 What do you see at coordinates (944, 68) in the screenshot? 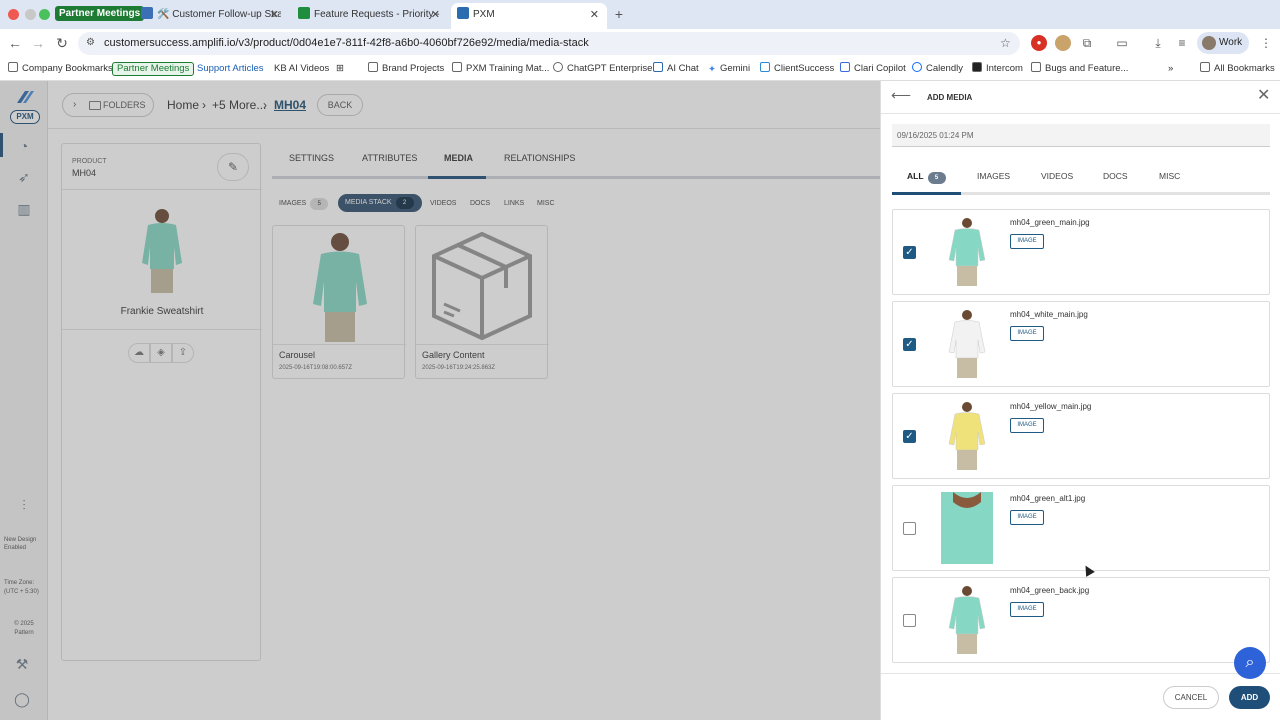
I see `bookmark-label: Calendly` at bounding box center [944, 68].